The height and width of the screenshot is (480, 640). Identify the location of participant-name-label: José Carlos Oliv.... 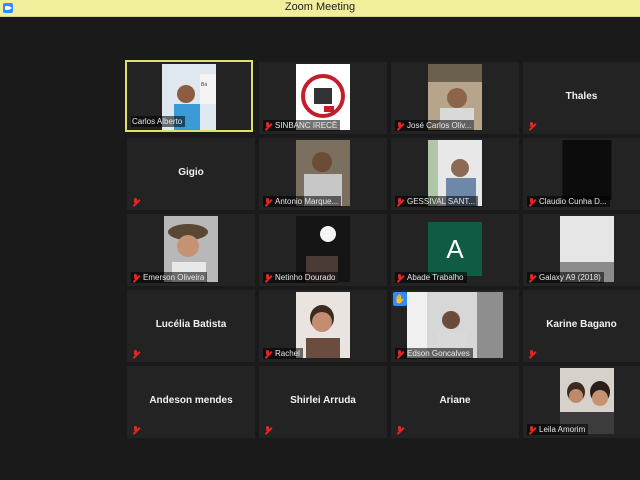
(435, 125).